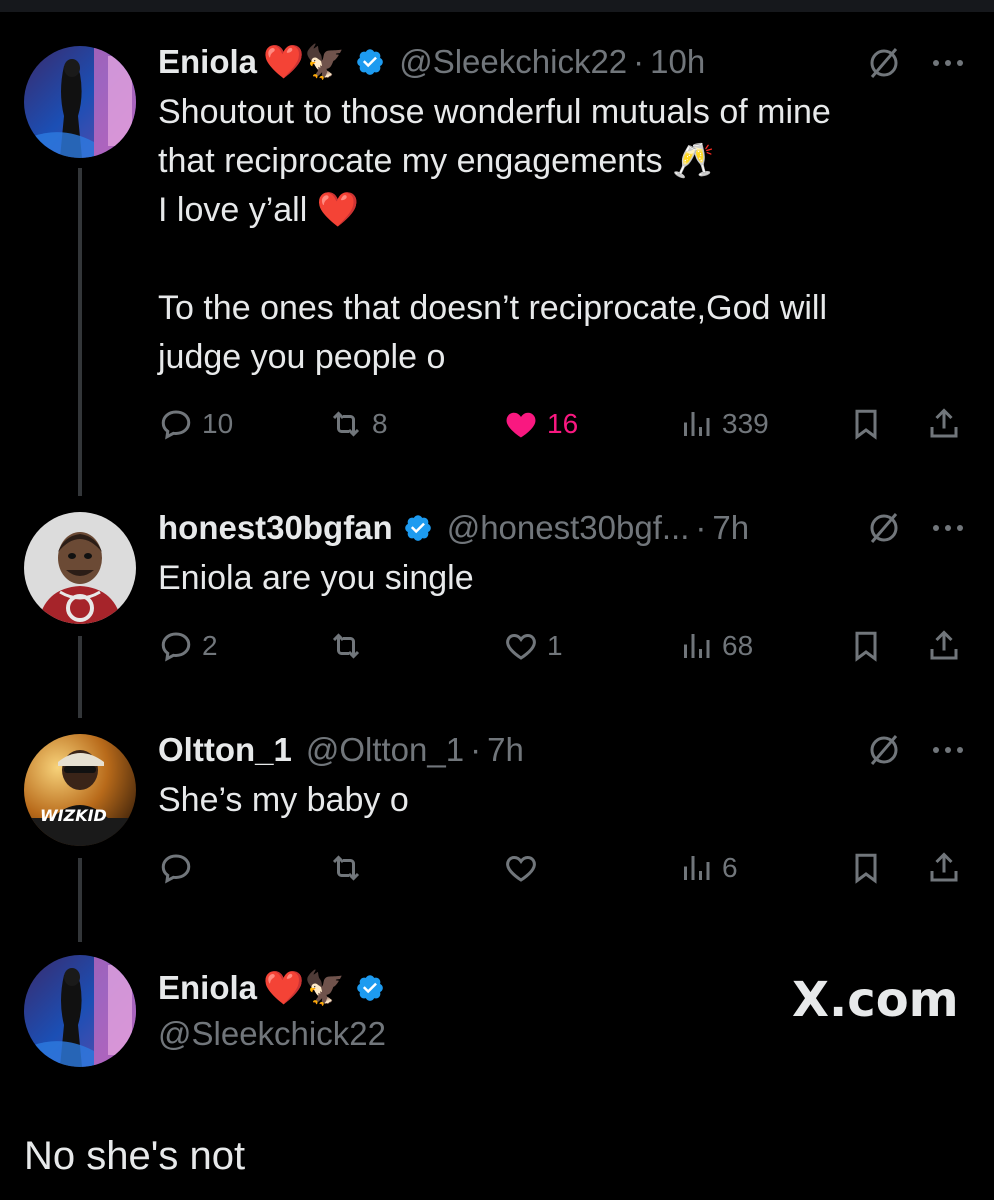 The width and height of the screenshot is (994, 1200). Describe the element at coordinates (555, 645) in the screenshot. I see `like-count: 1` at that location.